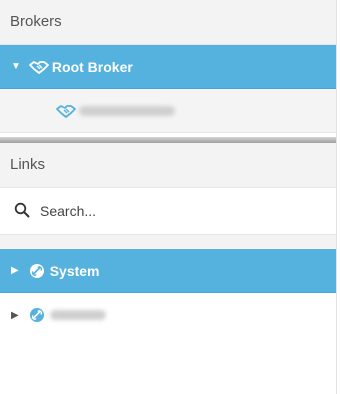 This screenshot has height=394, width=340. What do you see at coordinates (92, 66) in the screenshot?
I see `tree-item-label: Root Broker` at bounding box center [92, 66].